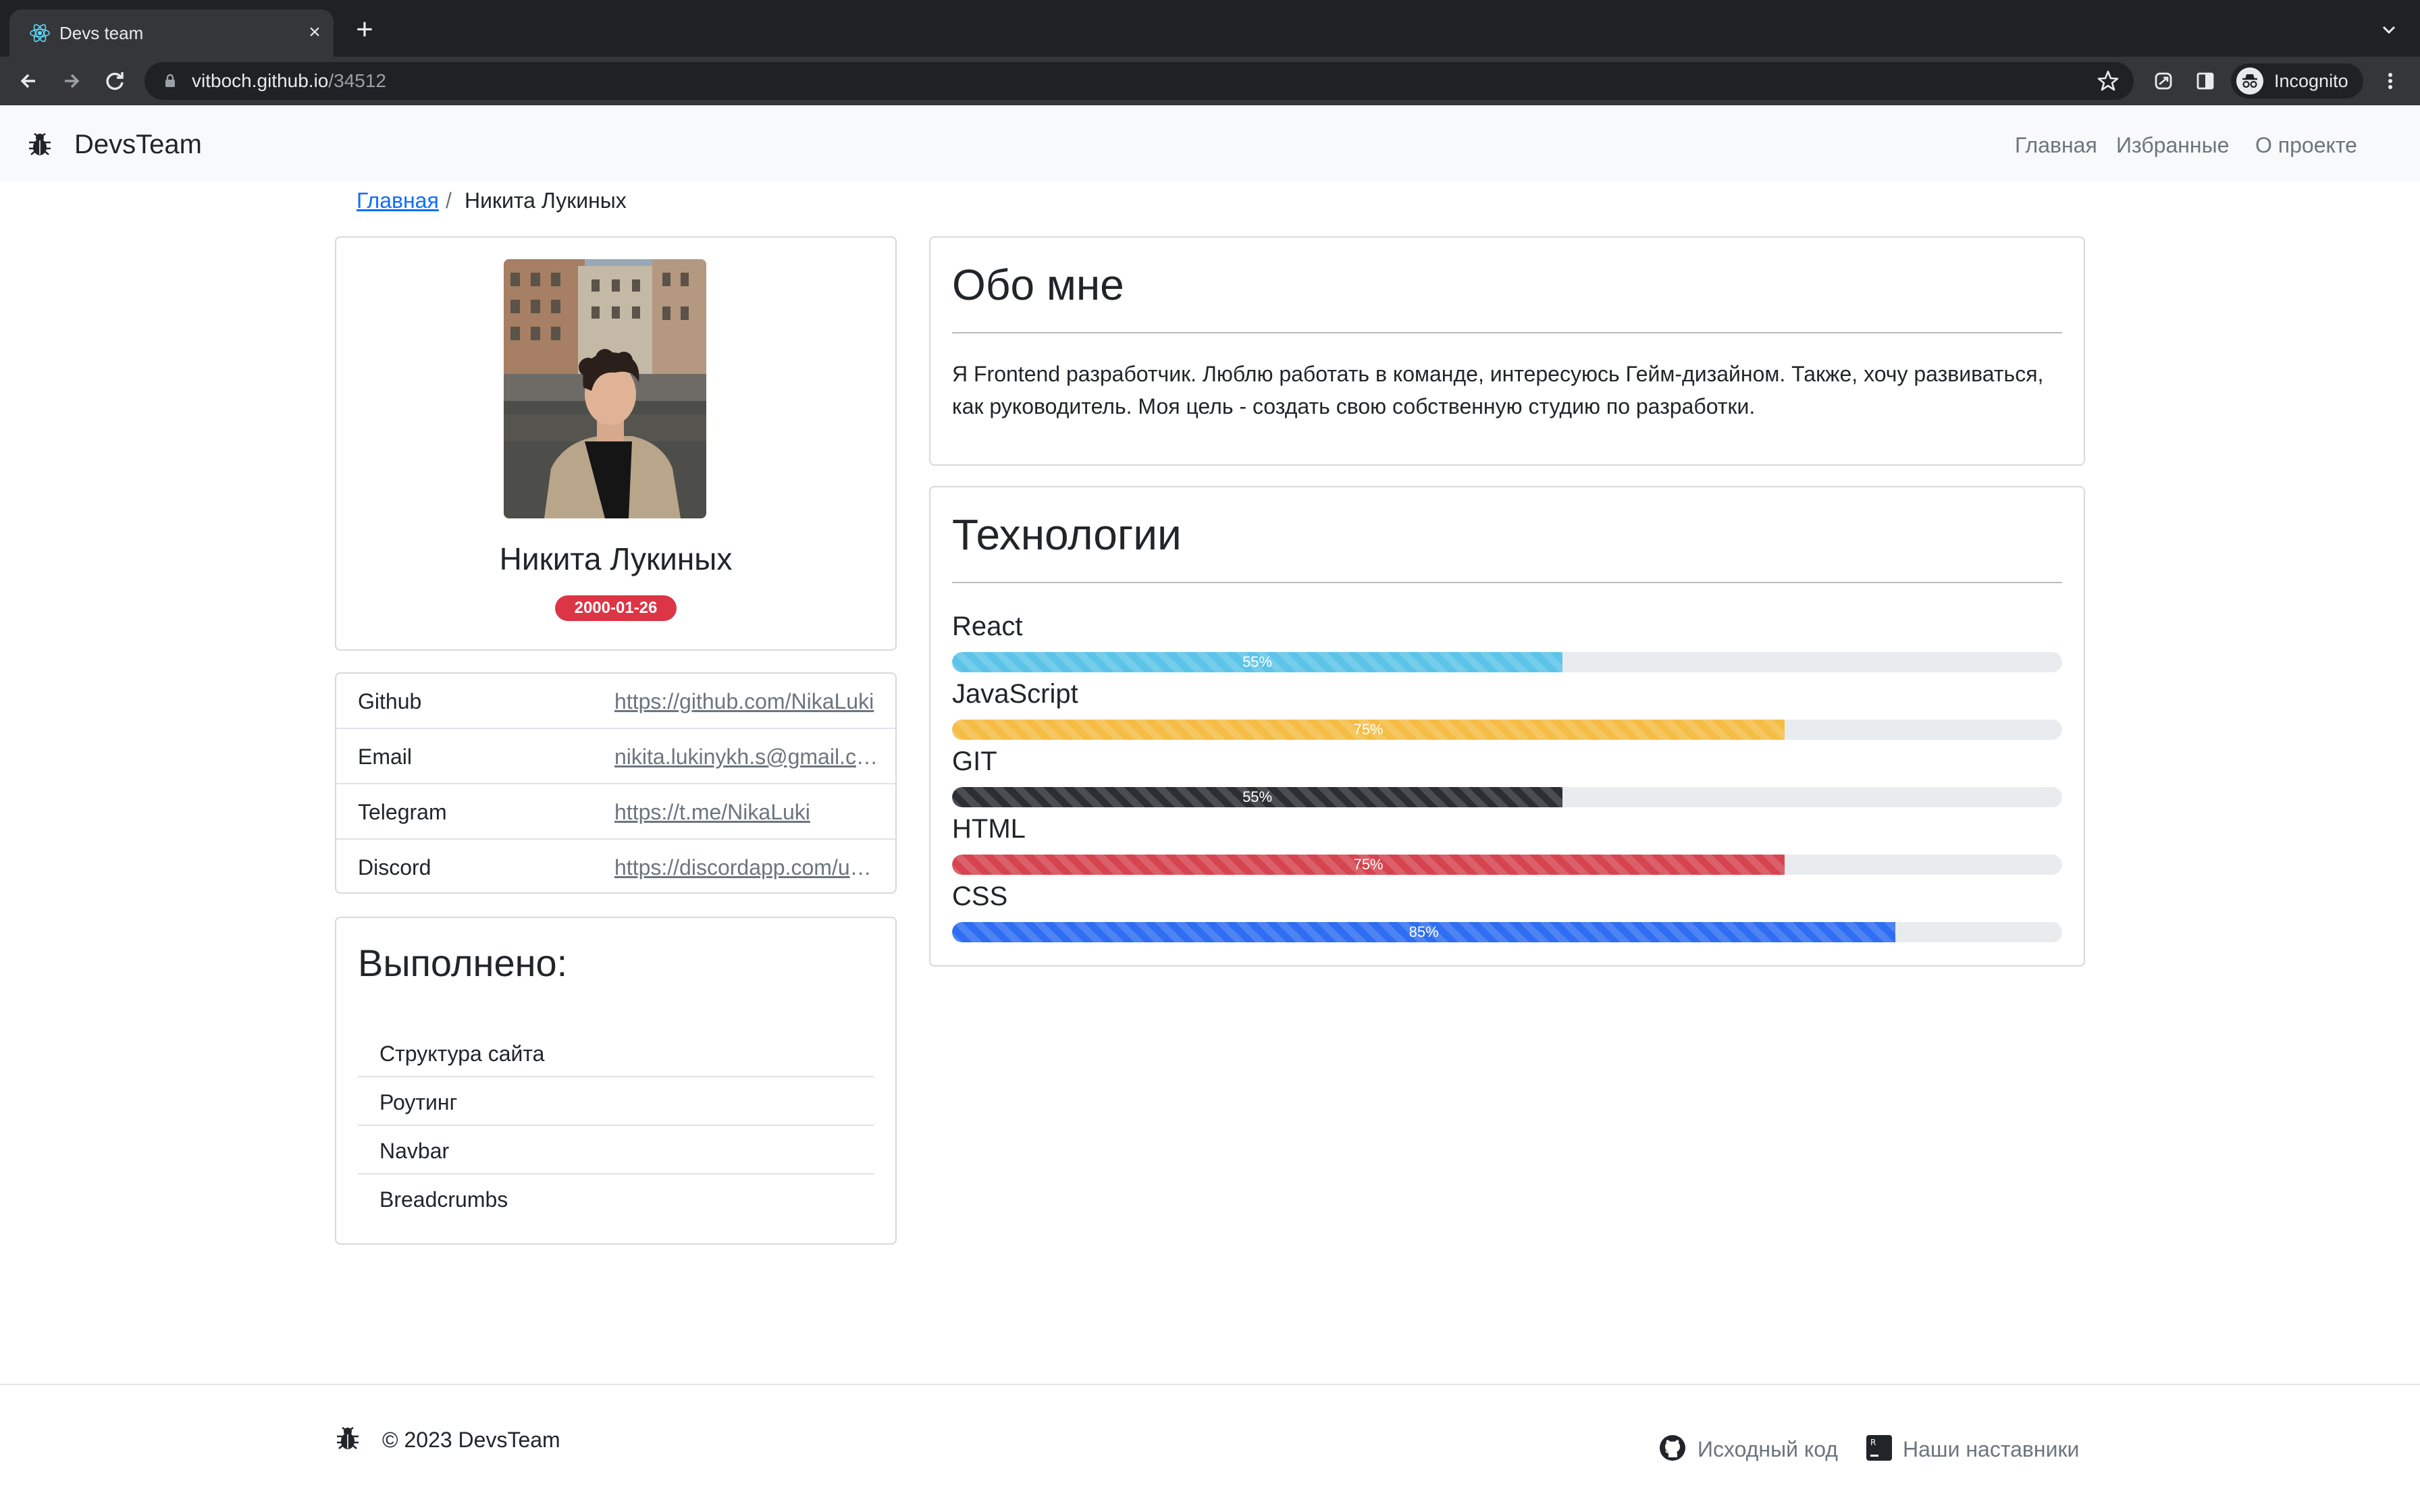  I want to click on skill-name-javascript: JavaScript, so click(1015, 694).